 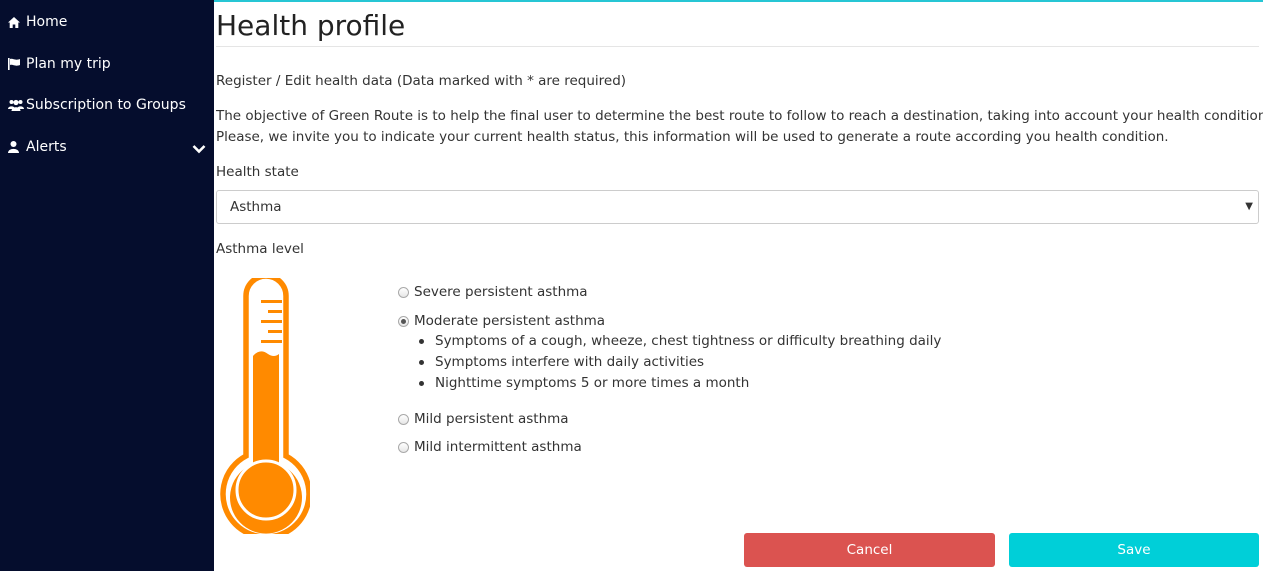 I want to click on radio-mild-intermittent: Mild intermittent asthma, so click(x=490, y=447).